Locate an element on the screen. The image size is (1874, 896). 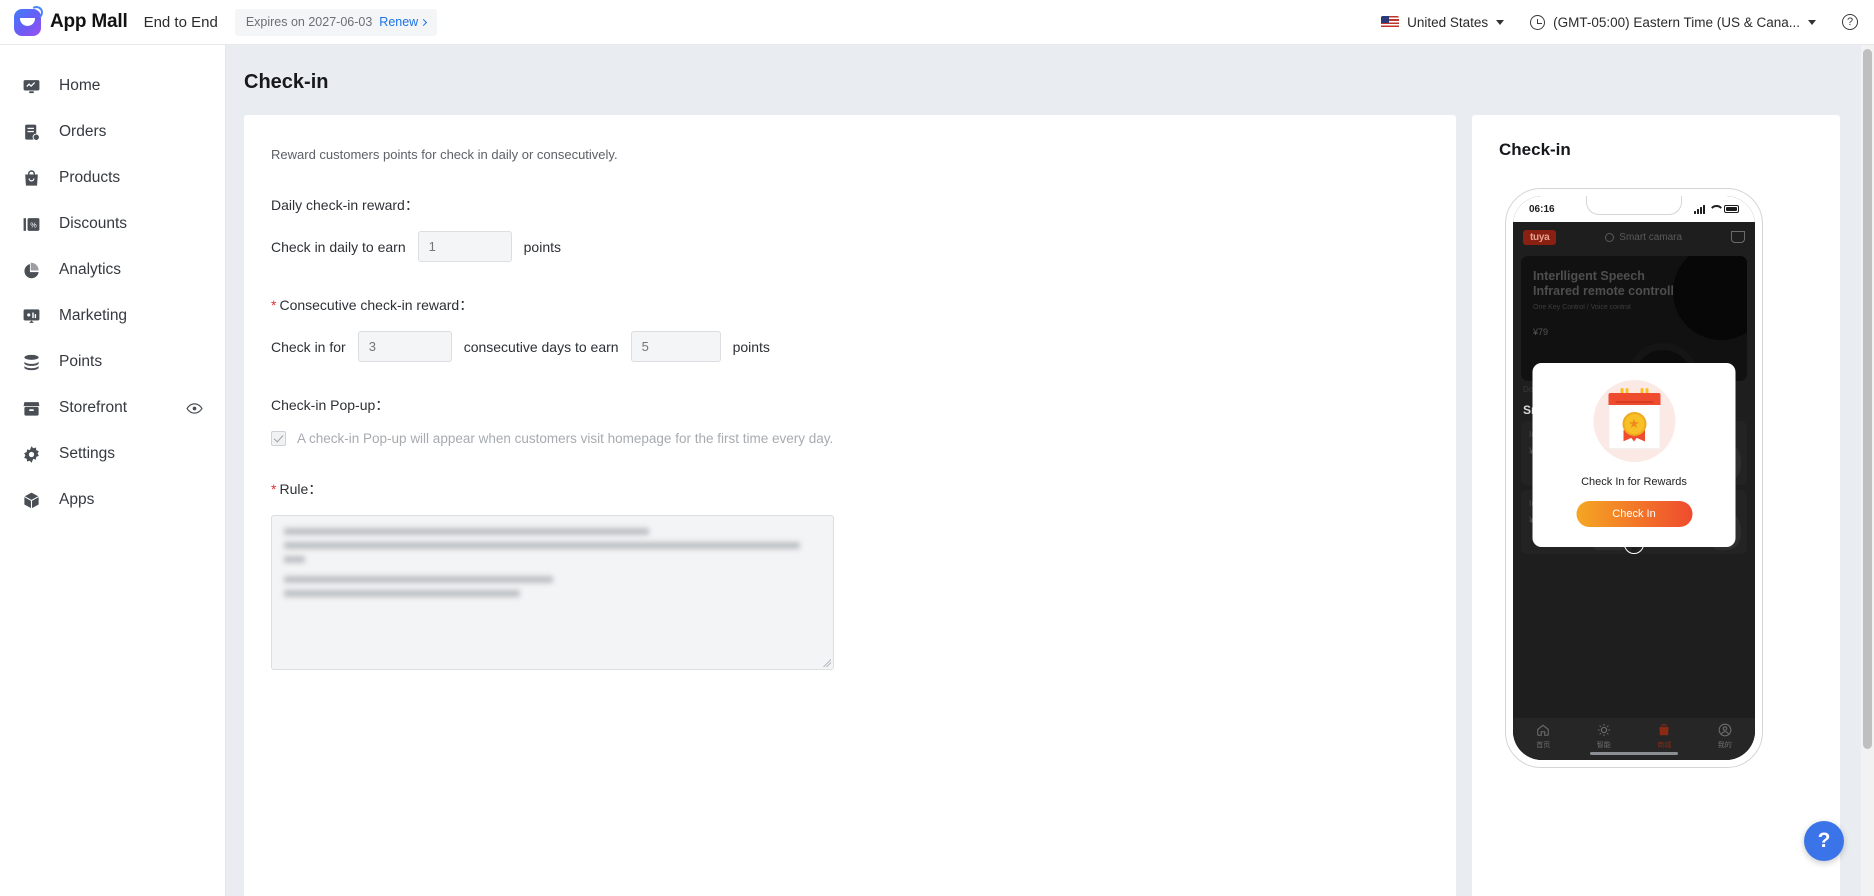
expiry-text: Expires on 2027-06-03 is located at coordinates (309, 22).